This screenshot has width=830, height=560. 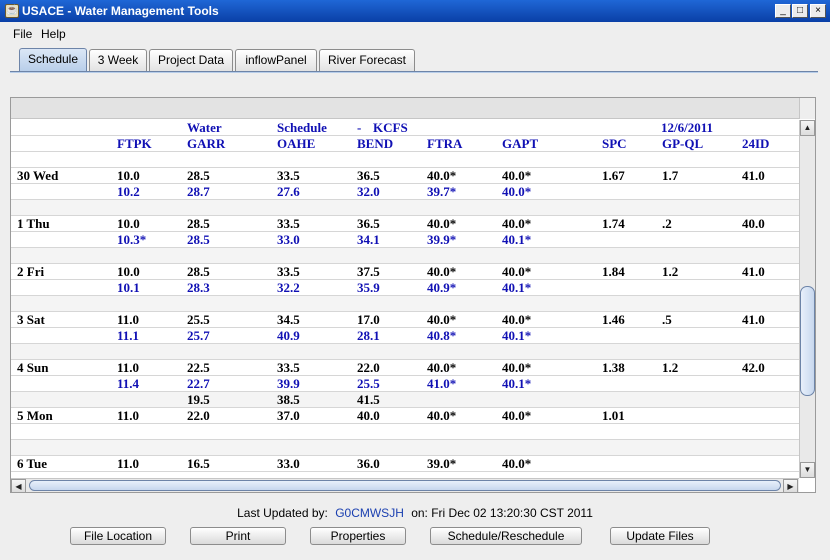 What do you see at coordinates (128, 383) in the screenshot?
I see `table-cell: 11.4` at bounding box center [128, 383].